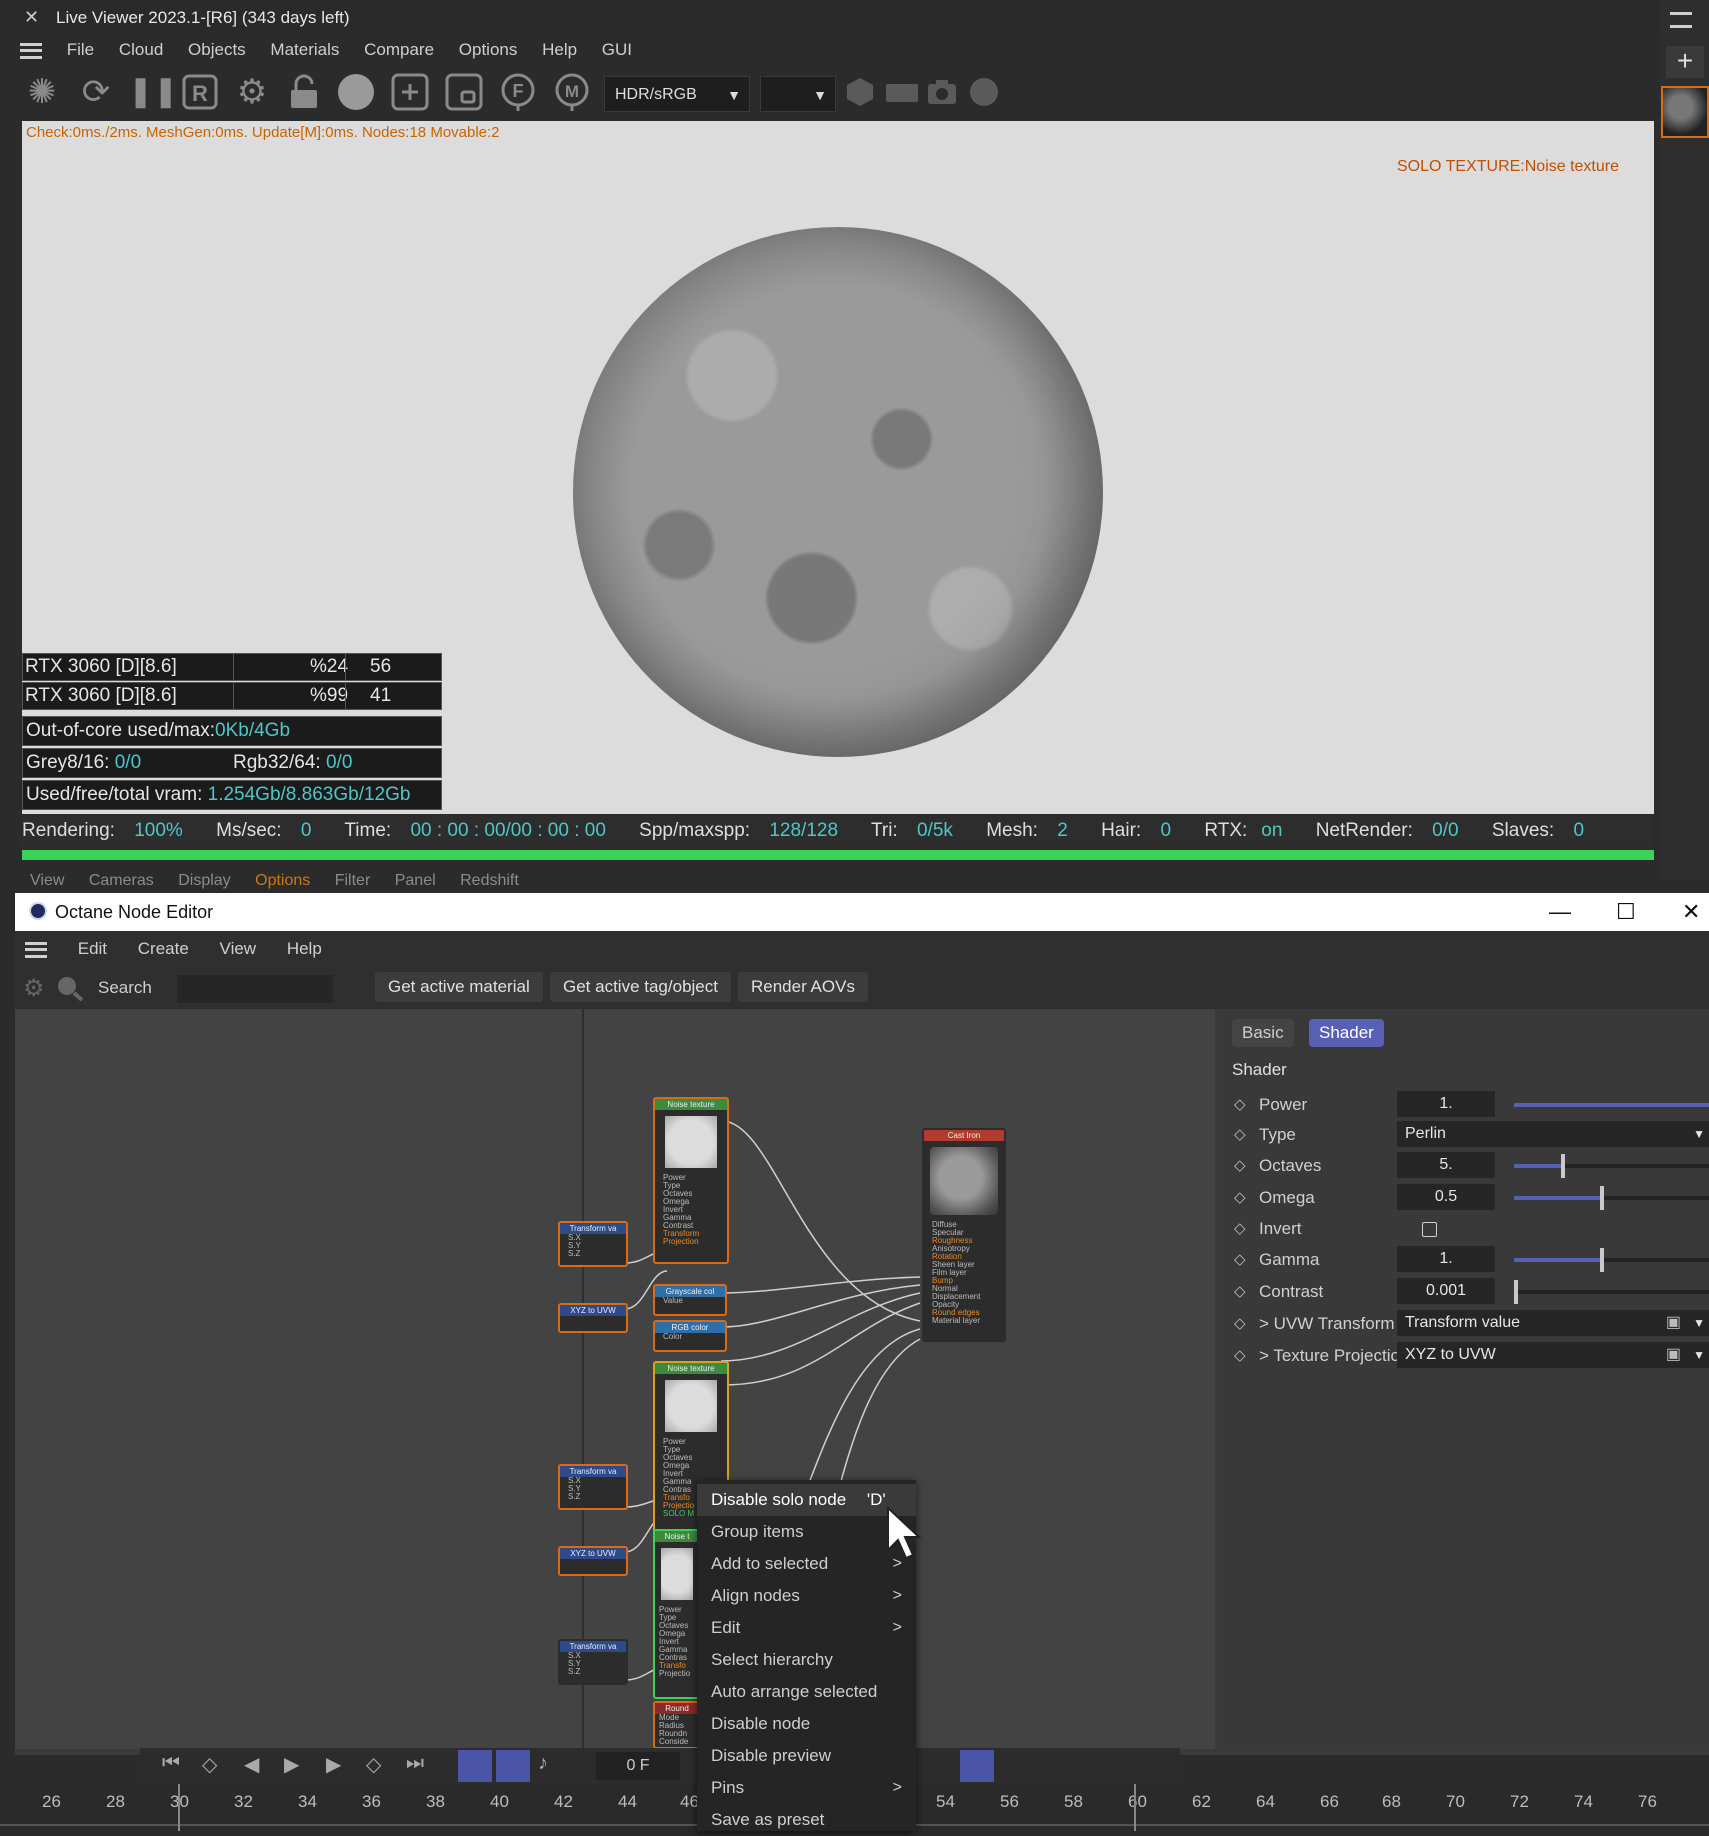 The width and height of the screenshot is (1709, 1836). I want to click on sound-icon: ♪, so click(543, 1763).